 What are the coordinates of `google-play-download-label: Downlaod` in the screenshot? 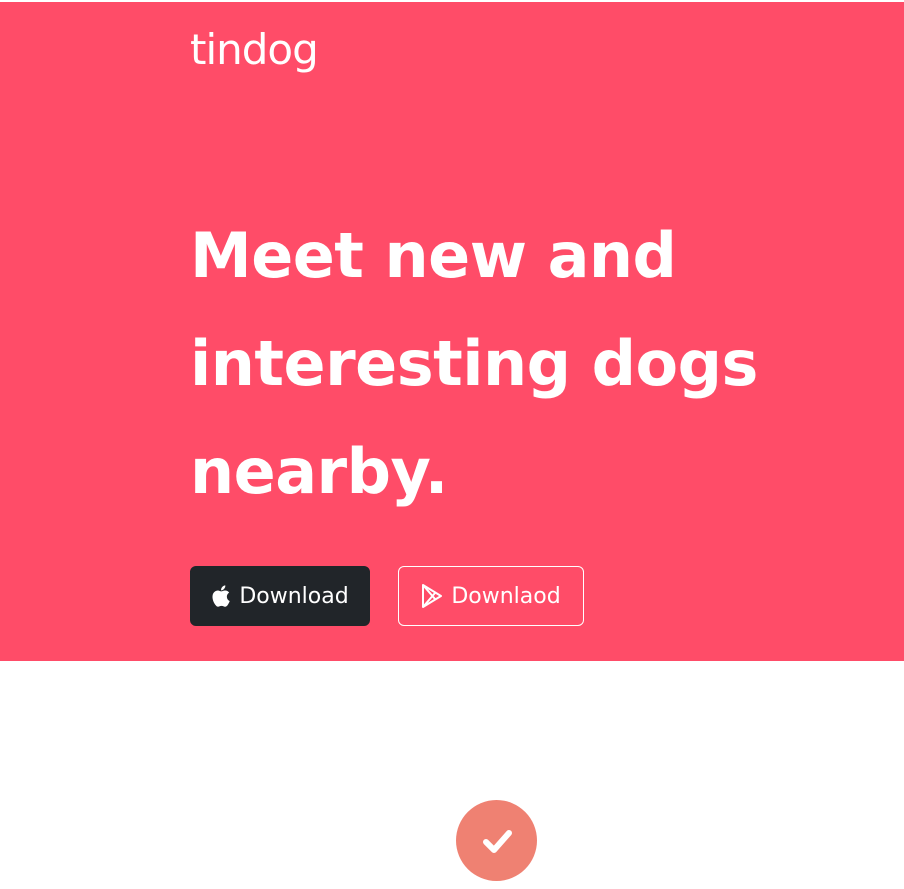 It's located at (506, 596).